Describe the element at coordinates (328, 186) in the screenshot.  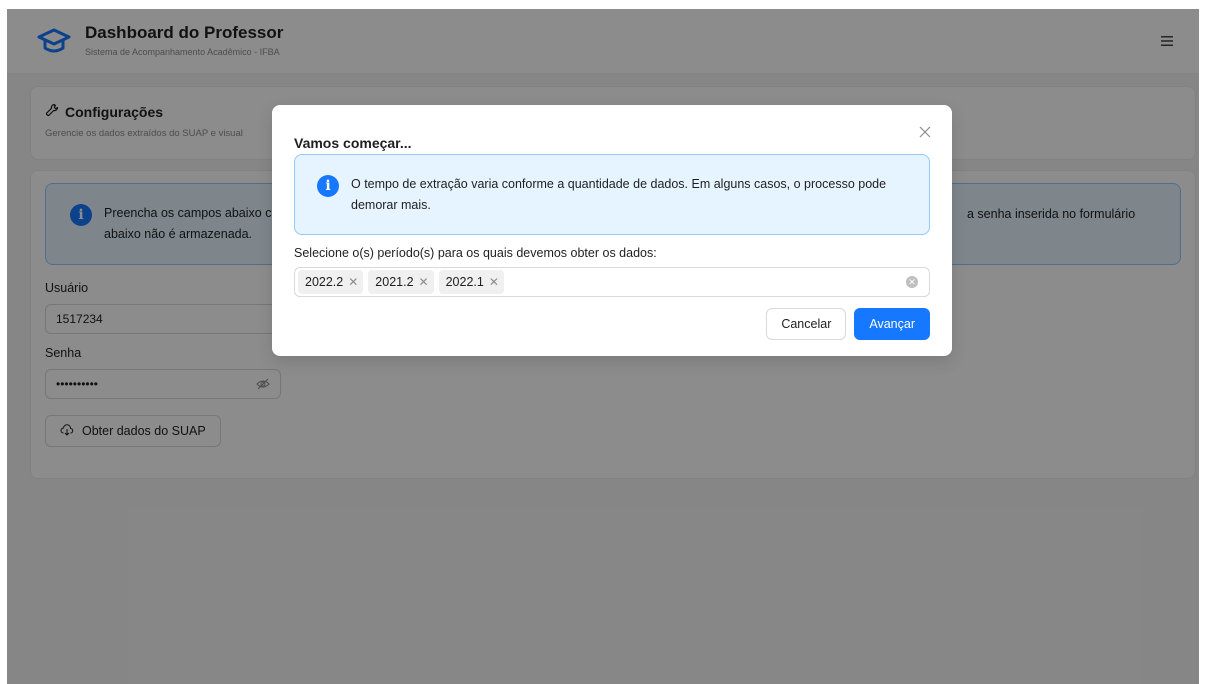
I see `info-icon: i` at that location.